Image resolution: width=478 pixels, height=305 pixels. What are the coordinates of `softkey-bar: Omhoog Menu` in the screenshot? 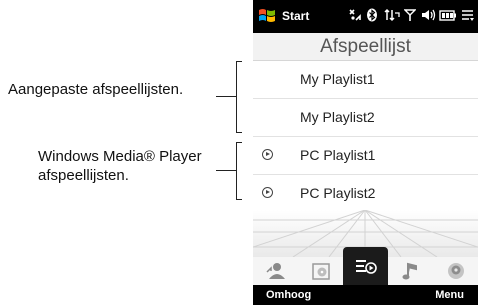 It's located at (365, 295).